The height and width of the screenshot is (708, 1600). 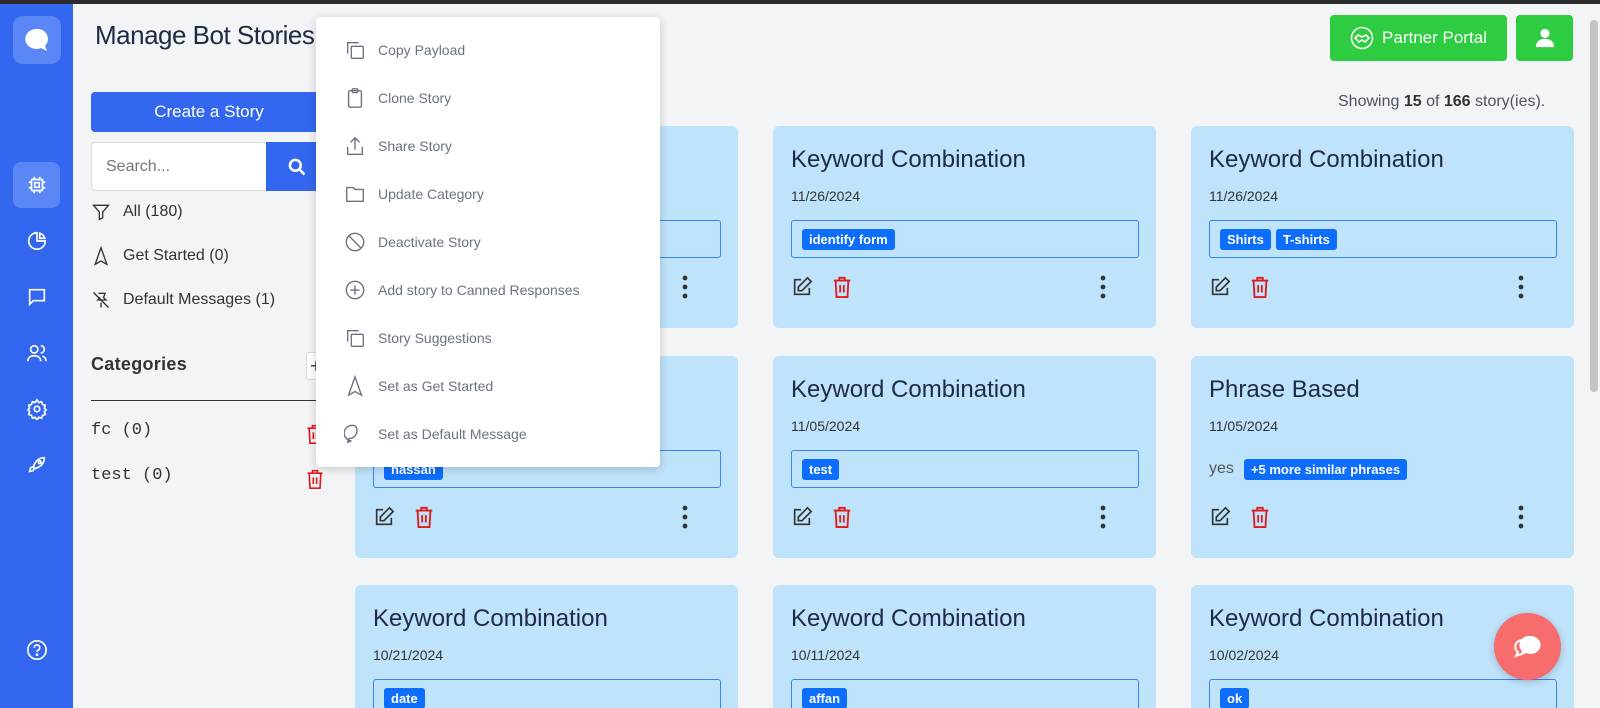 I want to click on user-icon, so click(x=1544, y=38).